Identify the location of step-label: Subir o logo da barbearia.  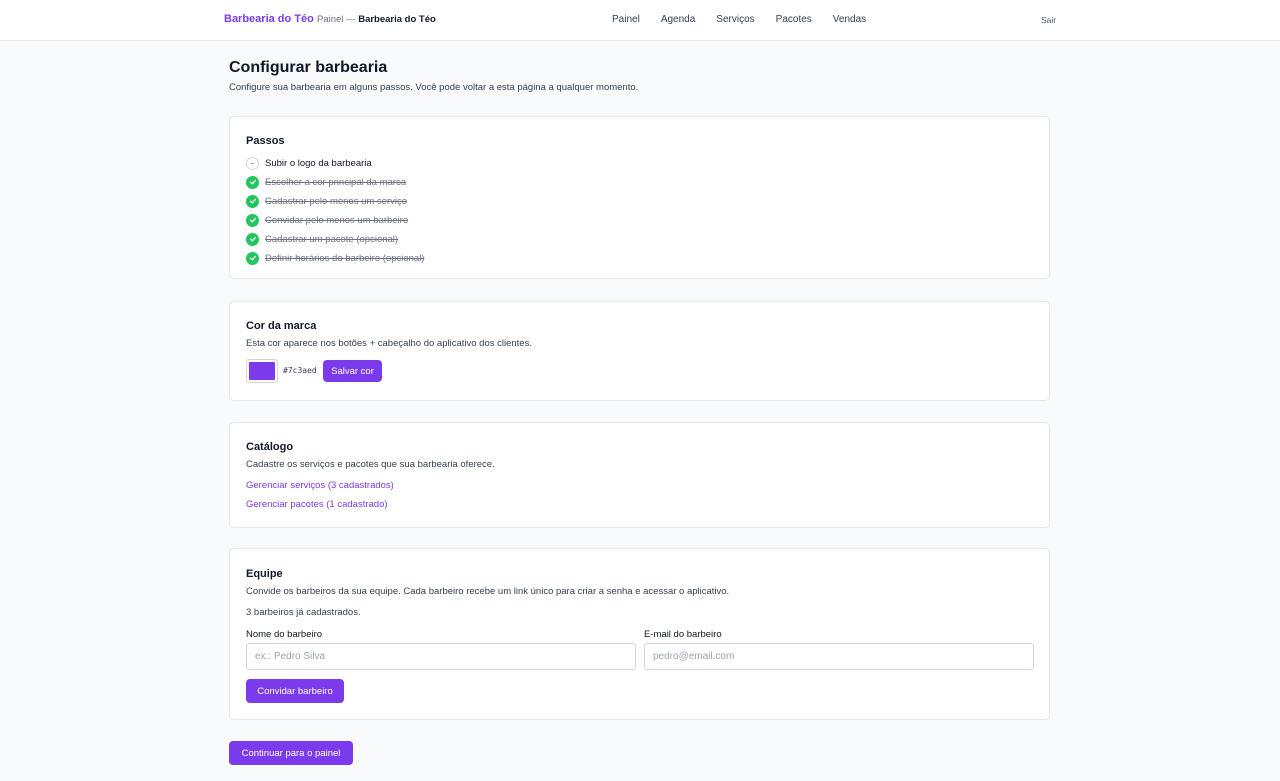
(318, 163).